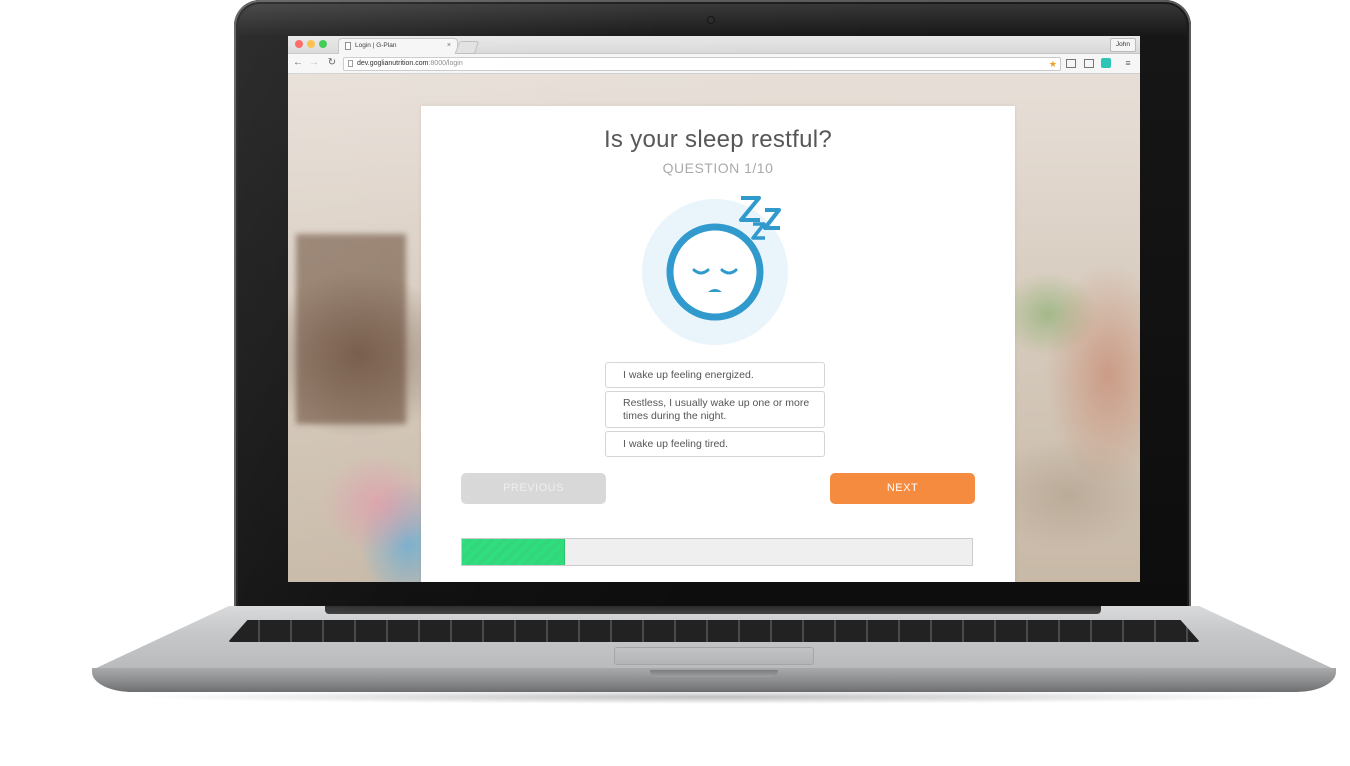 Image resolution: width=1350 pixels, height=766 pixels. Describe the element at coordinates (1053, 64) in the screenshot. I see `bookmark-star-icon: ★` at that location.